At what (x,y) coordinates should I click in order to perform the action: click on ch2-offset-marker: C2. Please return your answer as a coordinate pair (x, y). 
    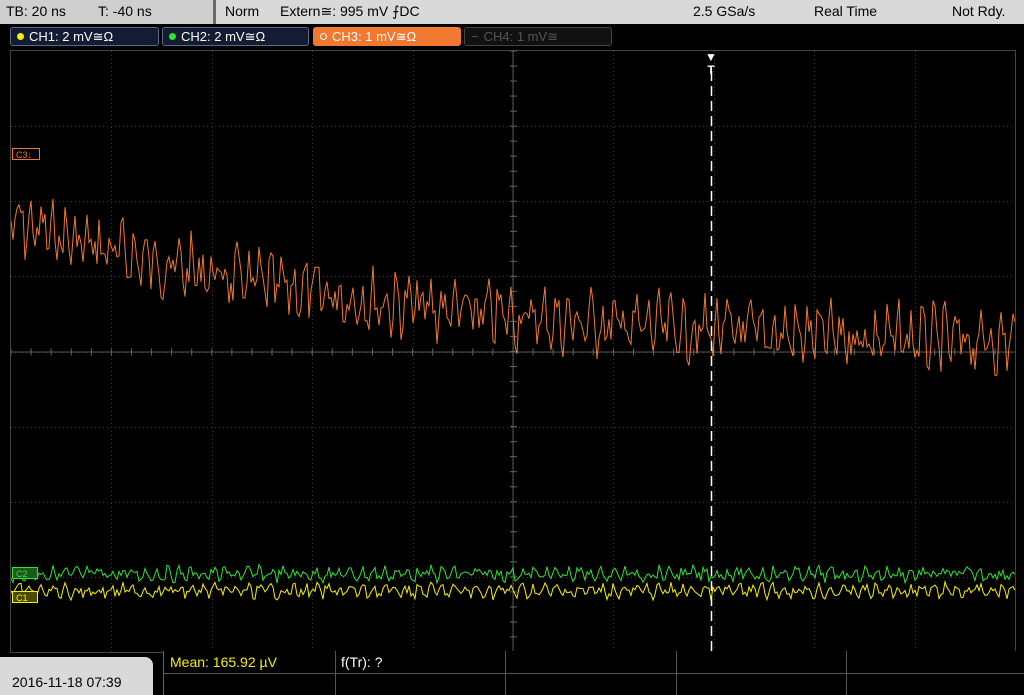
    Looking at the image, I should click on (25, 573).